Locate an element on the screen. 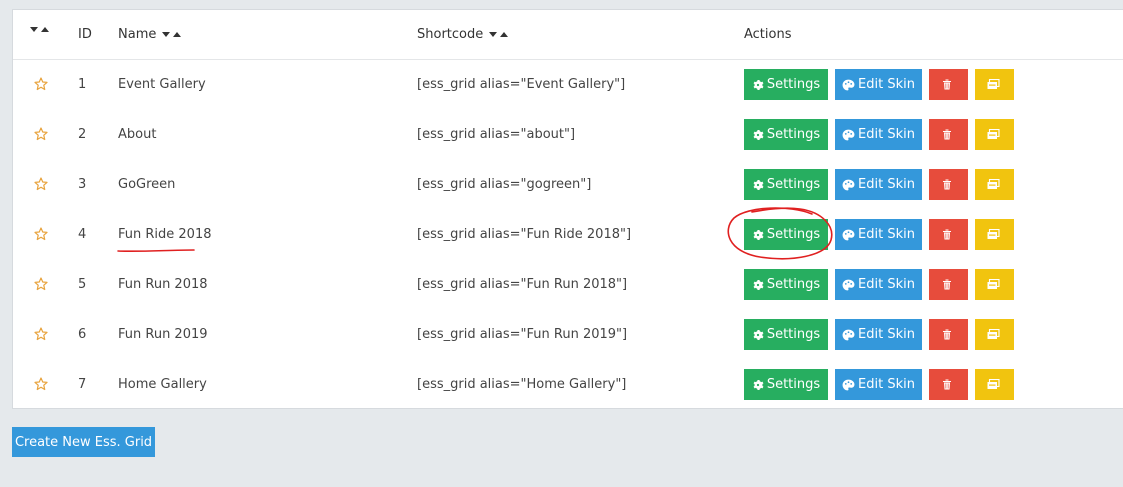 This screenshot has height=487, width=1123. grid-name: Event Gallery is located at coordinates (162, 84).